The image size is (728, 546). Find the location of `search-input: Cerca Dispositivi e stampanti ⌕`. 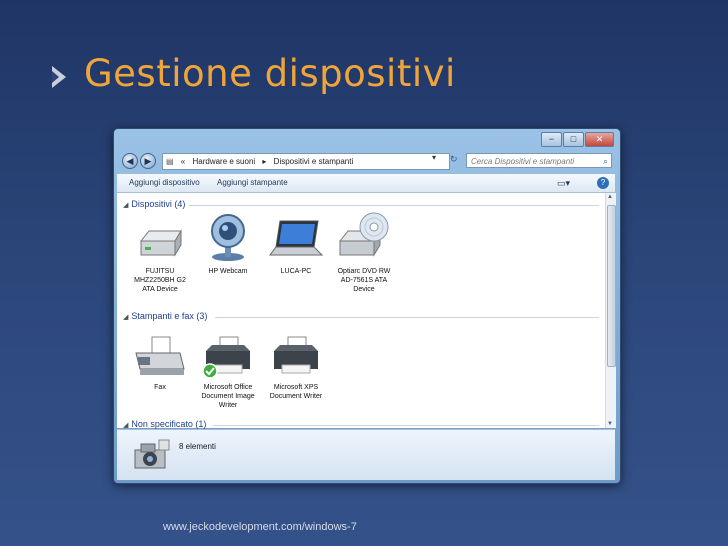

search-input: Cerca Dispositivi e stampanti ⌕ is located at coordinates (539, 160).